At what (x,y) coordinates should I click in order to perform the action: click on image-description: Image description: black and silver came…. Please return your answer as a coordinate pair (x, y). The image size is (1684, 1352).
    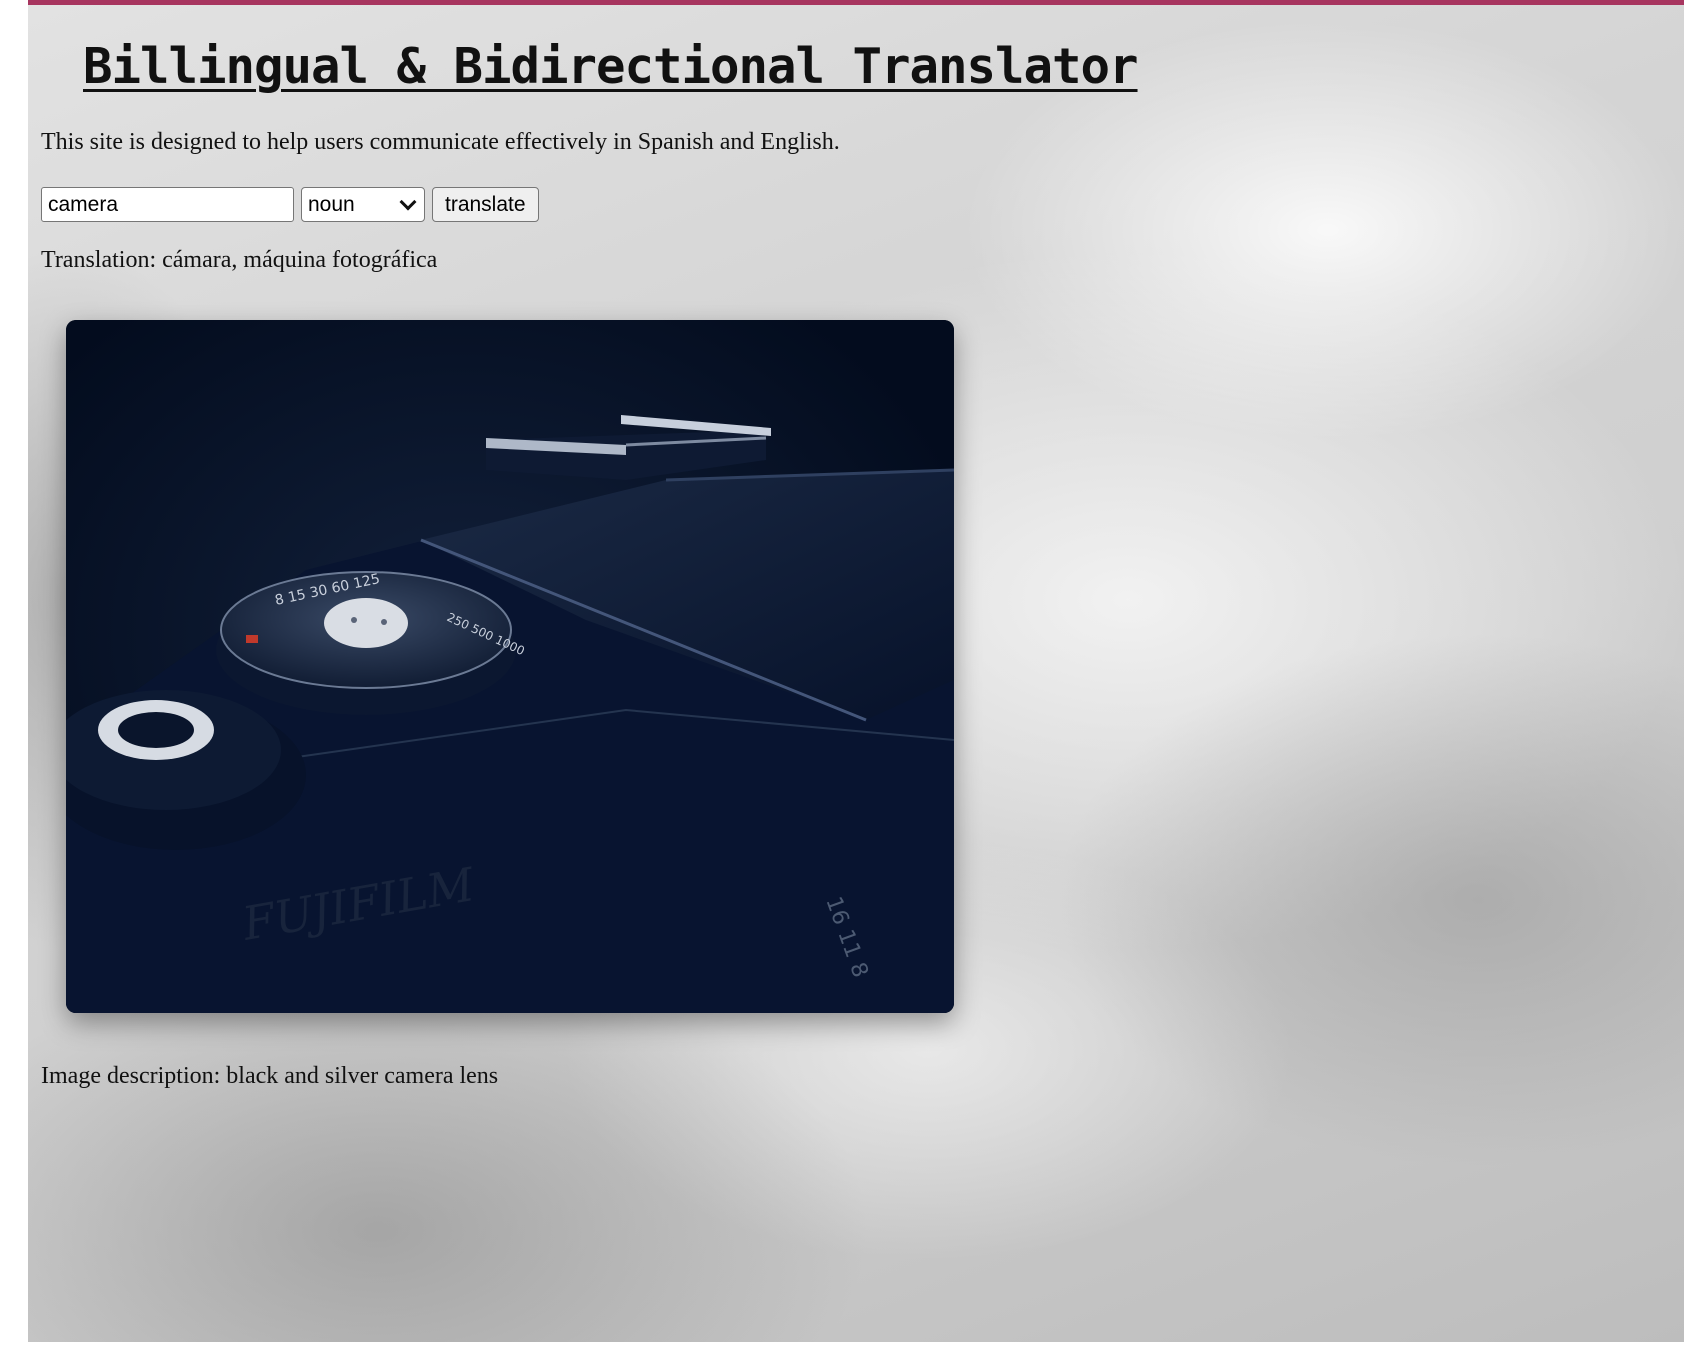
    Looking at the image, I should click on (270, 1076).